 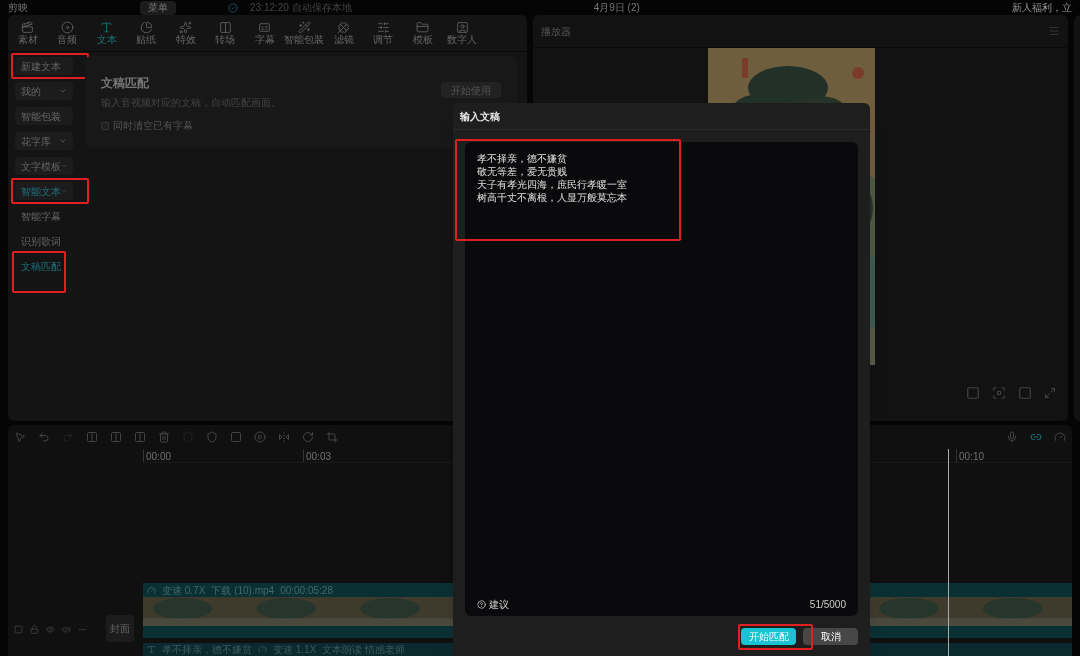 I want to click on player-title: 播放器, so click(x=556, y=31).